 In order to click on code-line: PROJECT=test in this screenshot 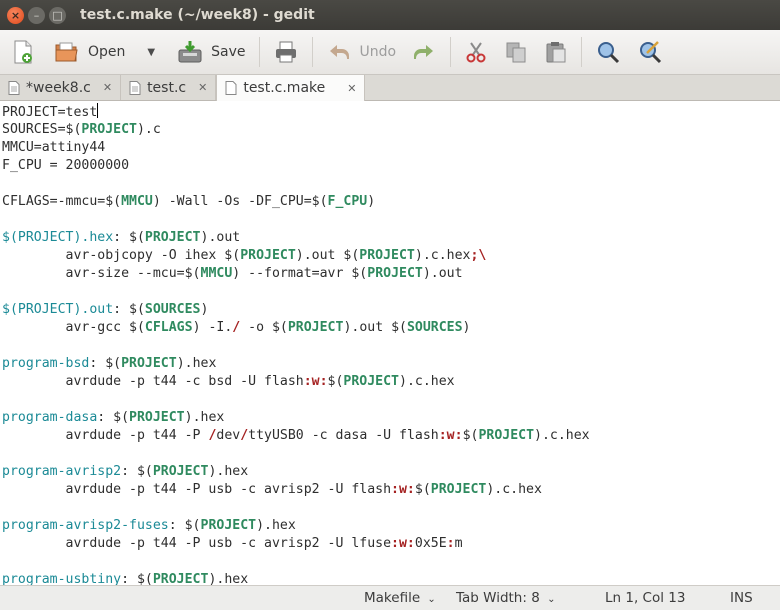, I will do `click(50, 111)`.